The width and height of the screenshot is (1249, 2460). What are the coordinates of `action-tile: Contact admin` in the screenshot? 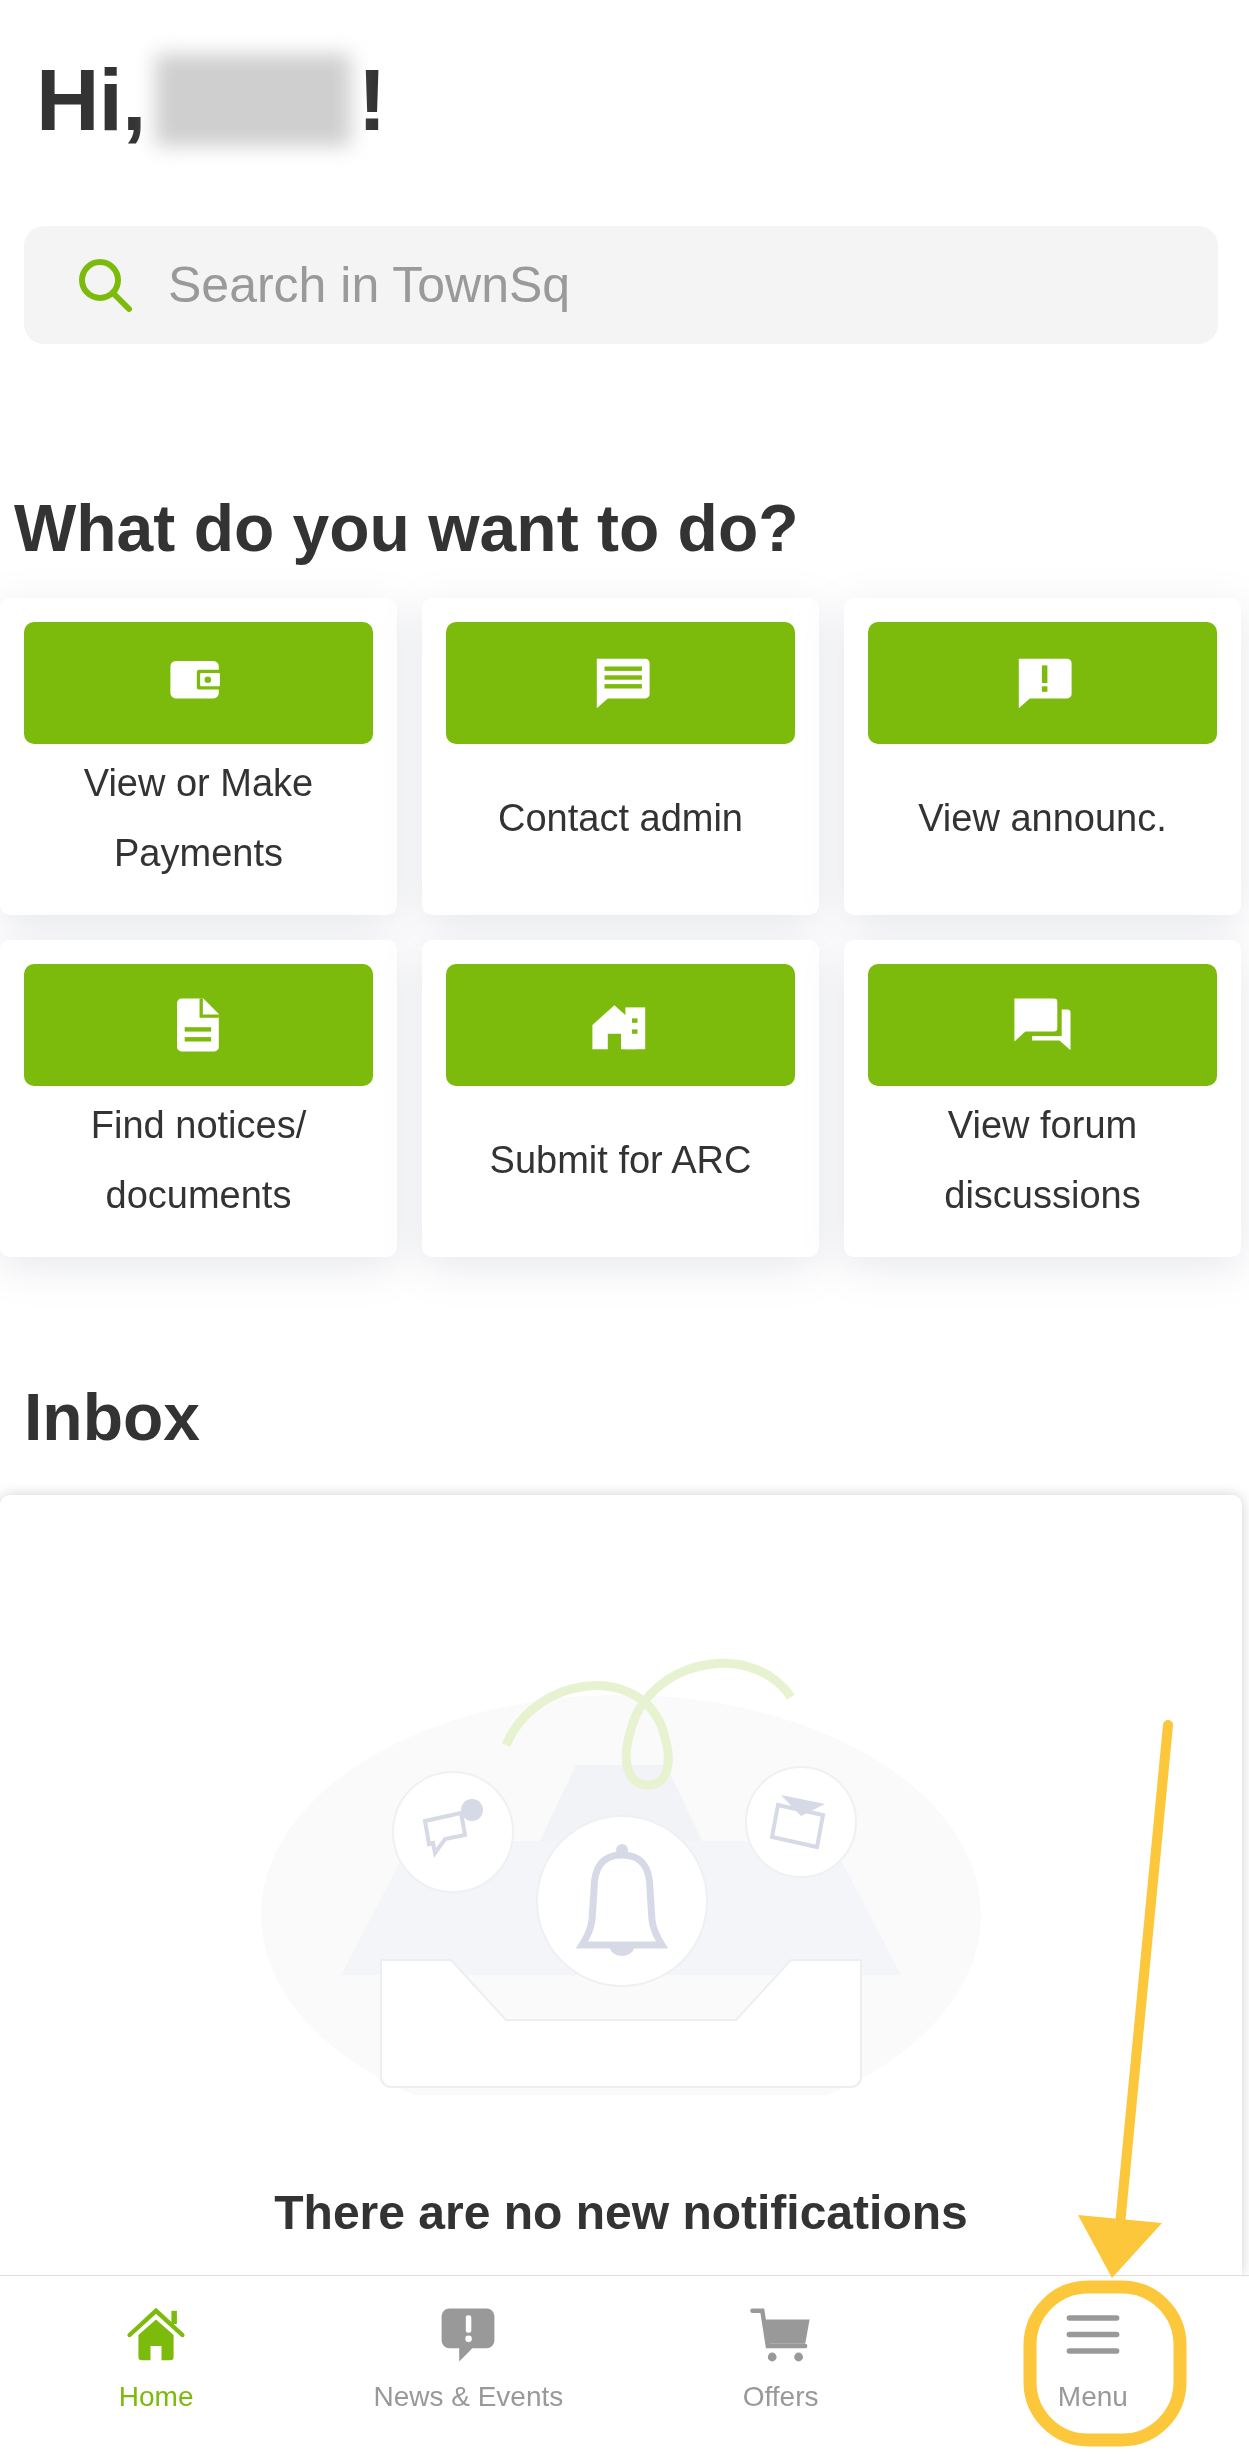 It's located at (620, 756).